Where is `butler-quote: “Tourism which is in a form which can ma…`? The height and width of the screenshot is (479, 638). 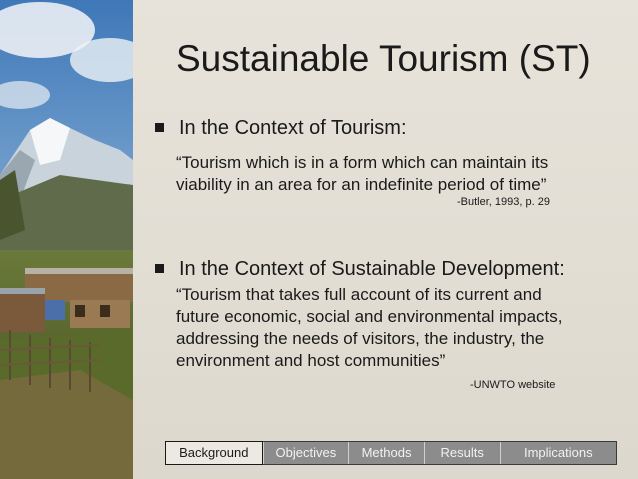
butler-quote: “Tourism which is in a form which can ma… is located at coordinates (362, 174).